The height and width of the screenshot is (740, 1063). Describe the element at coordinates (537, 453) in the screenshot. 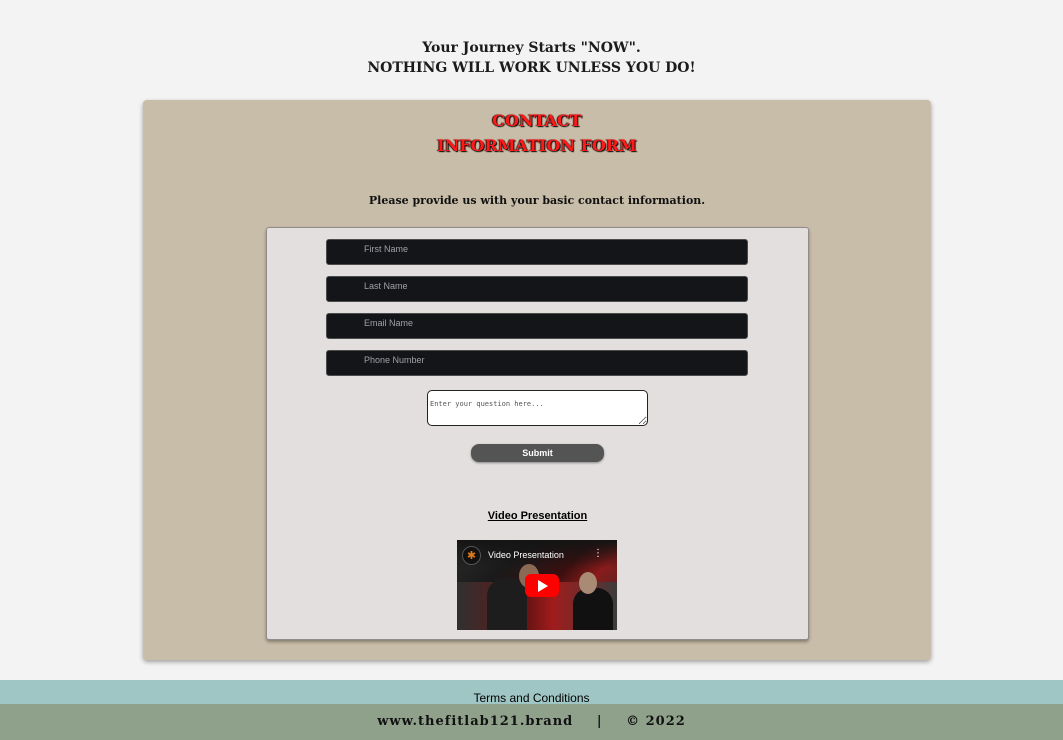

I see `submit-button: Submit` at that location.